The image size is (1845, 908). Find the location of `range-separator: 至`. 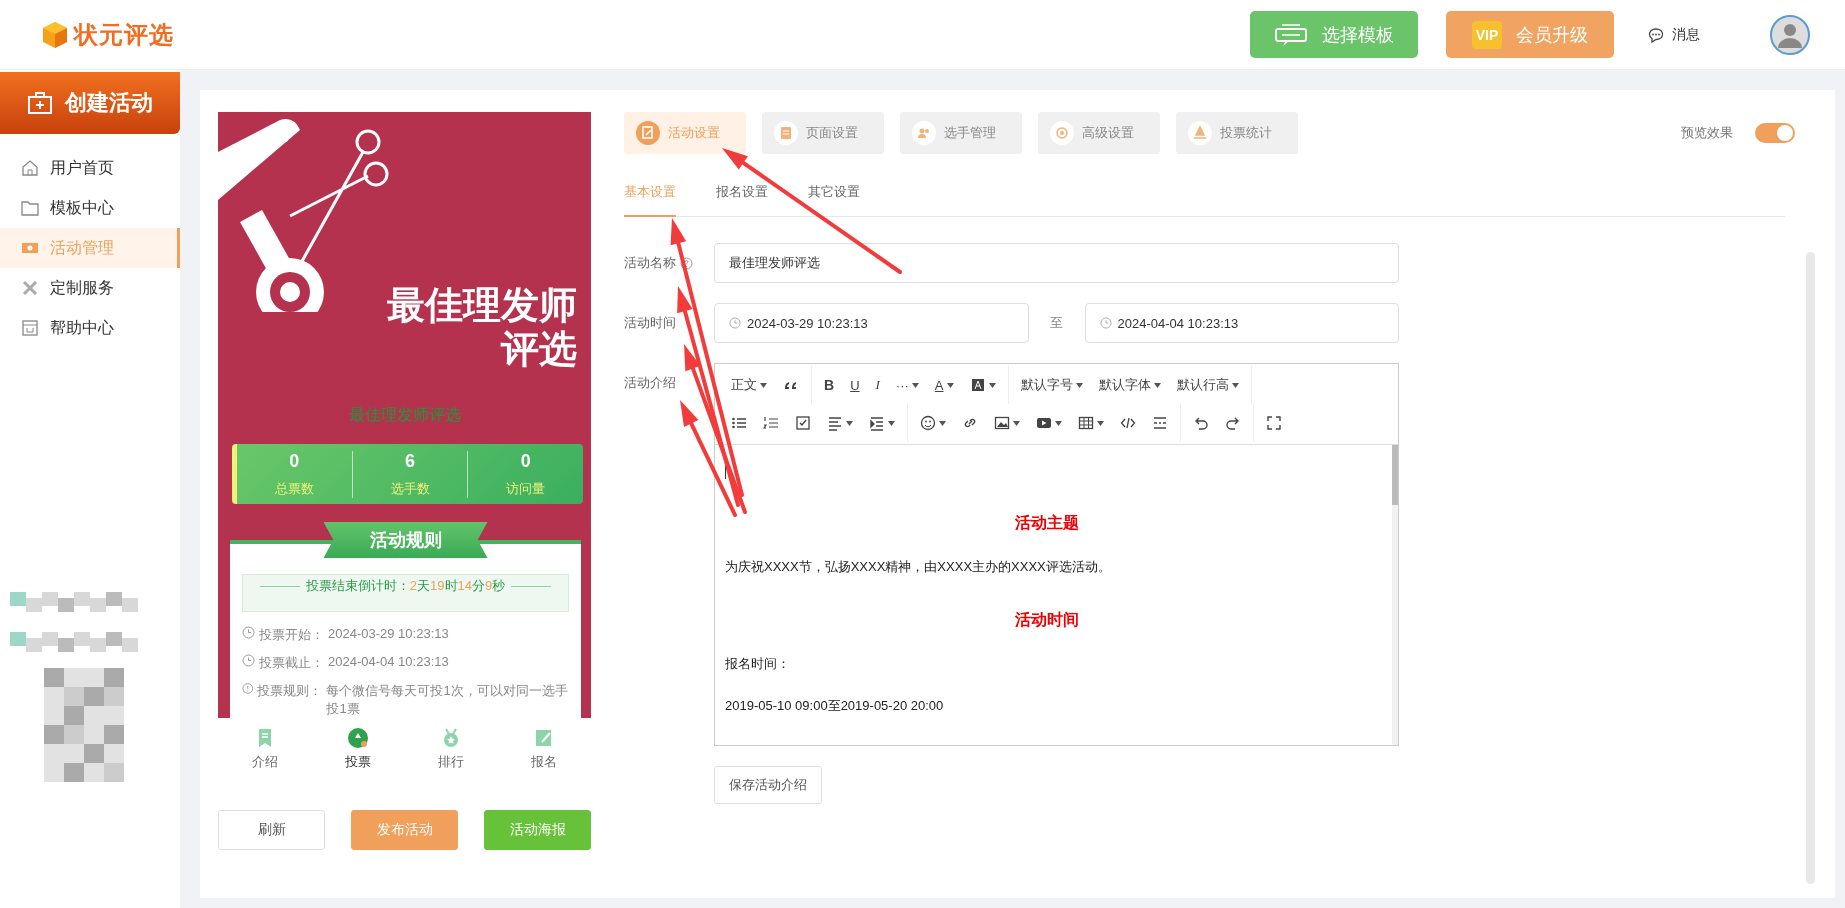

range-separator: 至 is located at coordinates (1056, 323).